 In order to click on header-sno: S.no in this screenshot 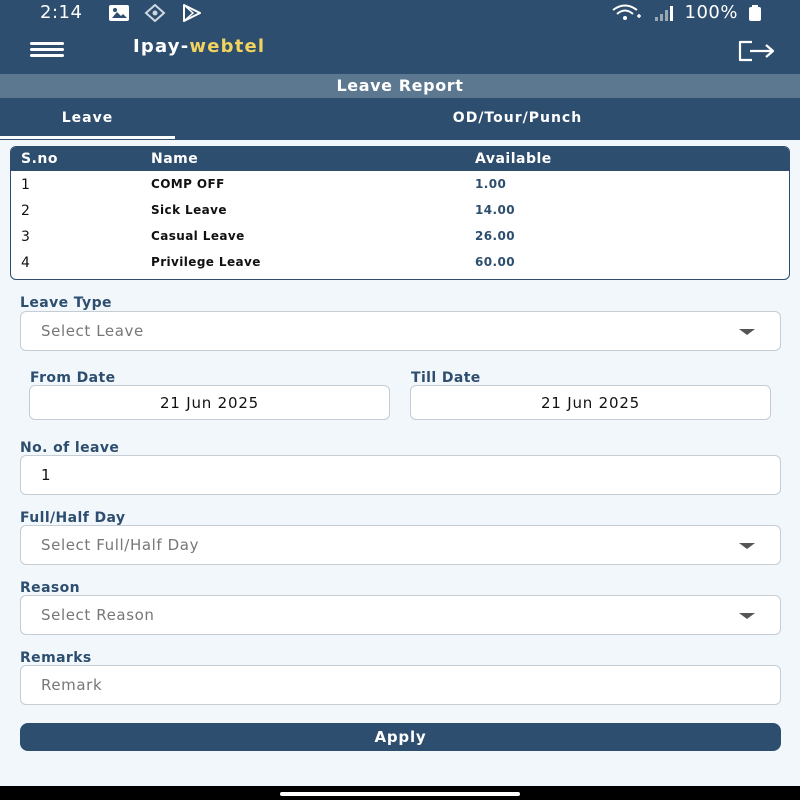, I will do `click(39, 159)`.